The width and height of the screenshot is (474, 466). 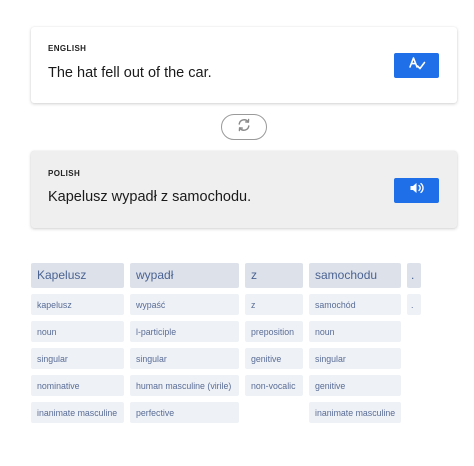 I want to click on swap-languages-button, so click(x=244, y=127).